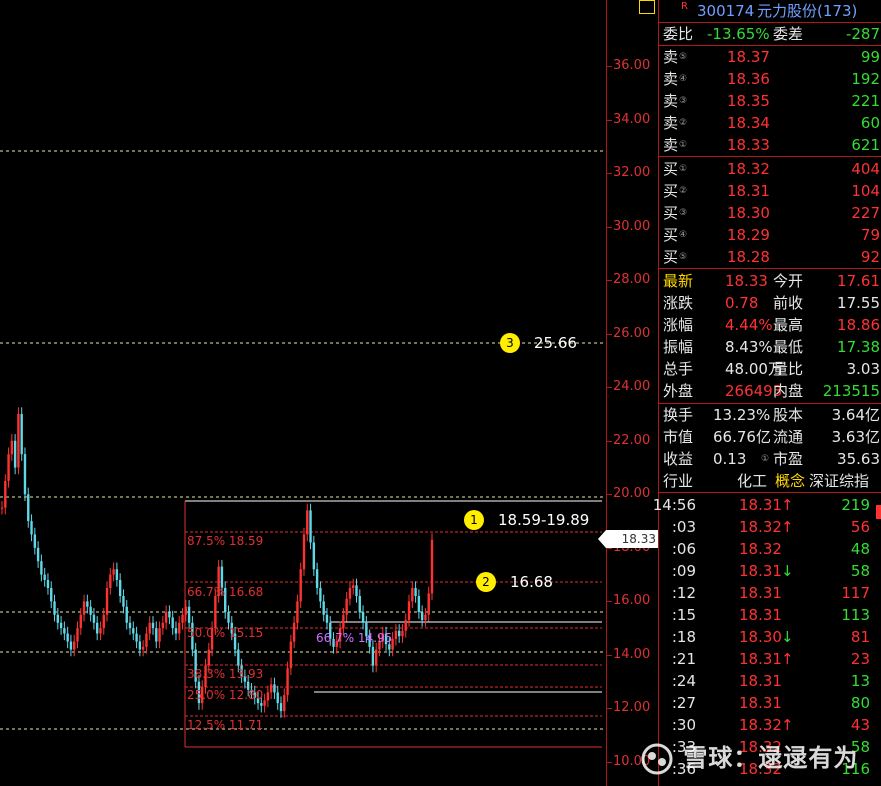 The height and width of the screenshot is (786, 881). Describe the element at coordinates (683, 527) in the screenshot. I see `tick-time: :03` at that location.